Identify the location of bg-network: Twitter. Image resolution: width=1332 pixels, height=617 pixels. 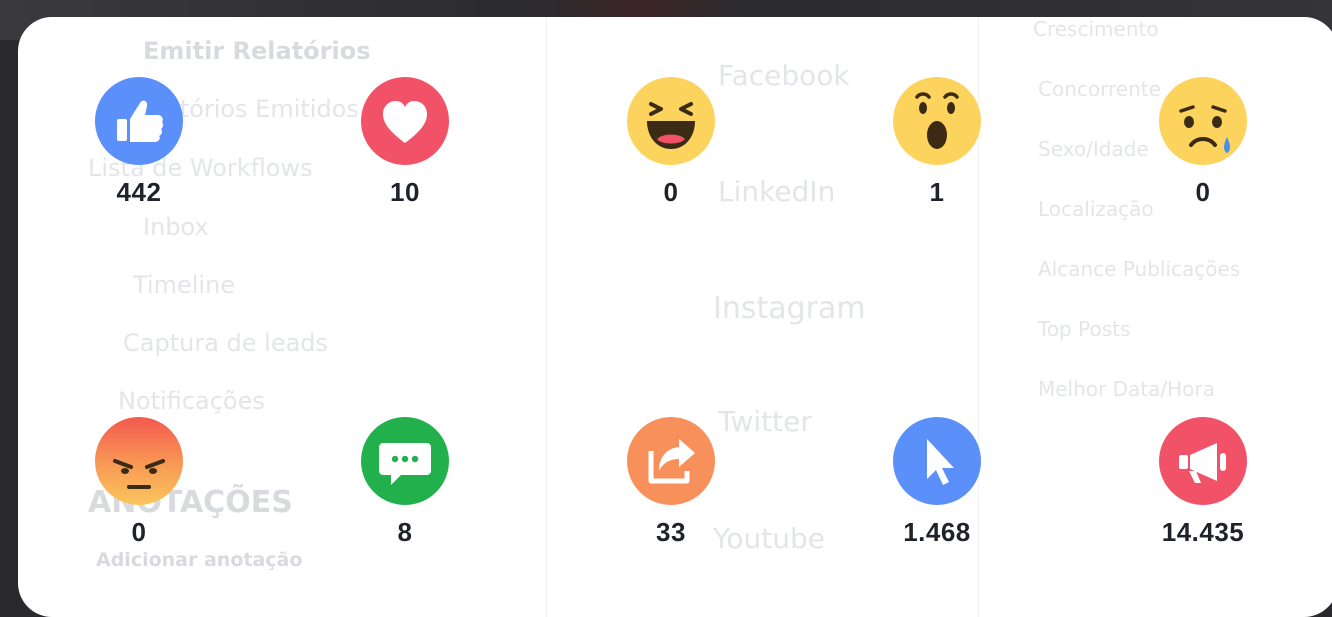
(765, 421).